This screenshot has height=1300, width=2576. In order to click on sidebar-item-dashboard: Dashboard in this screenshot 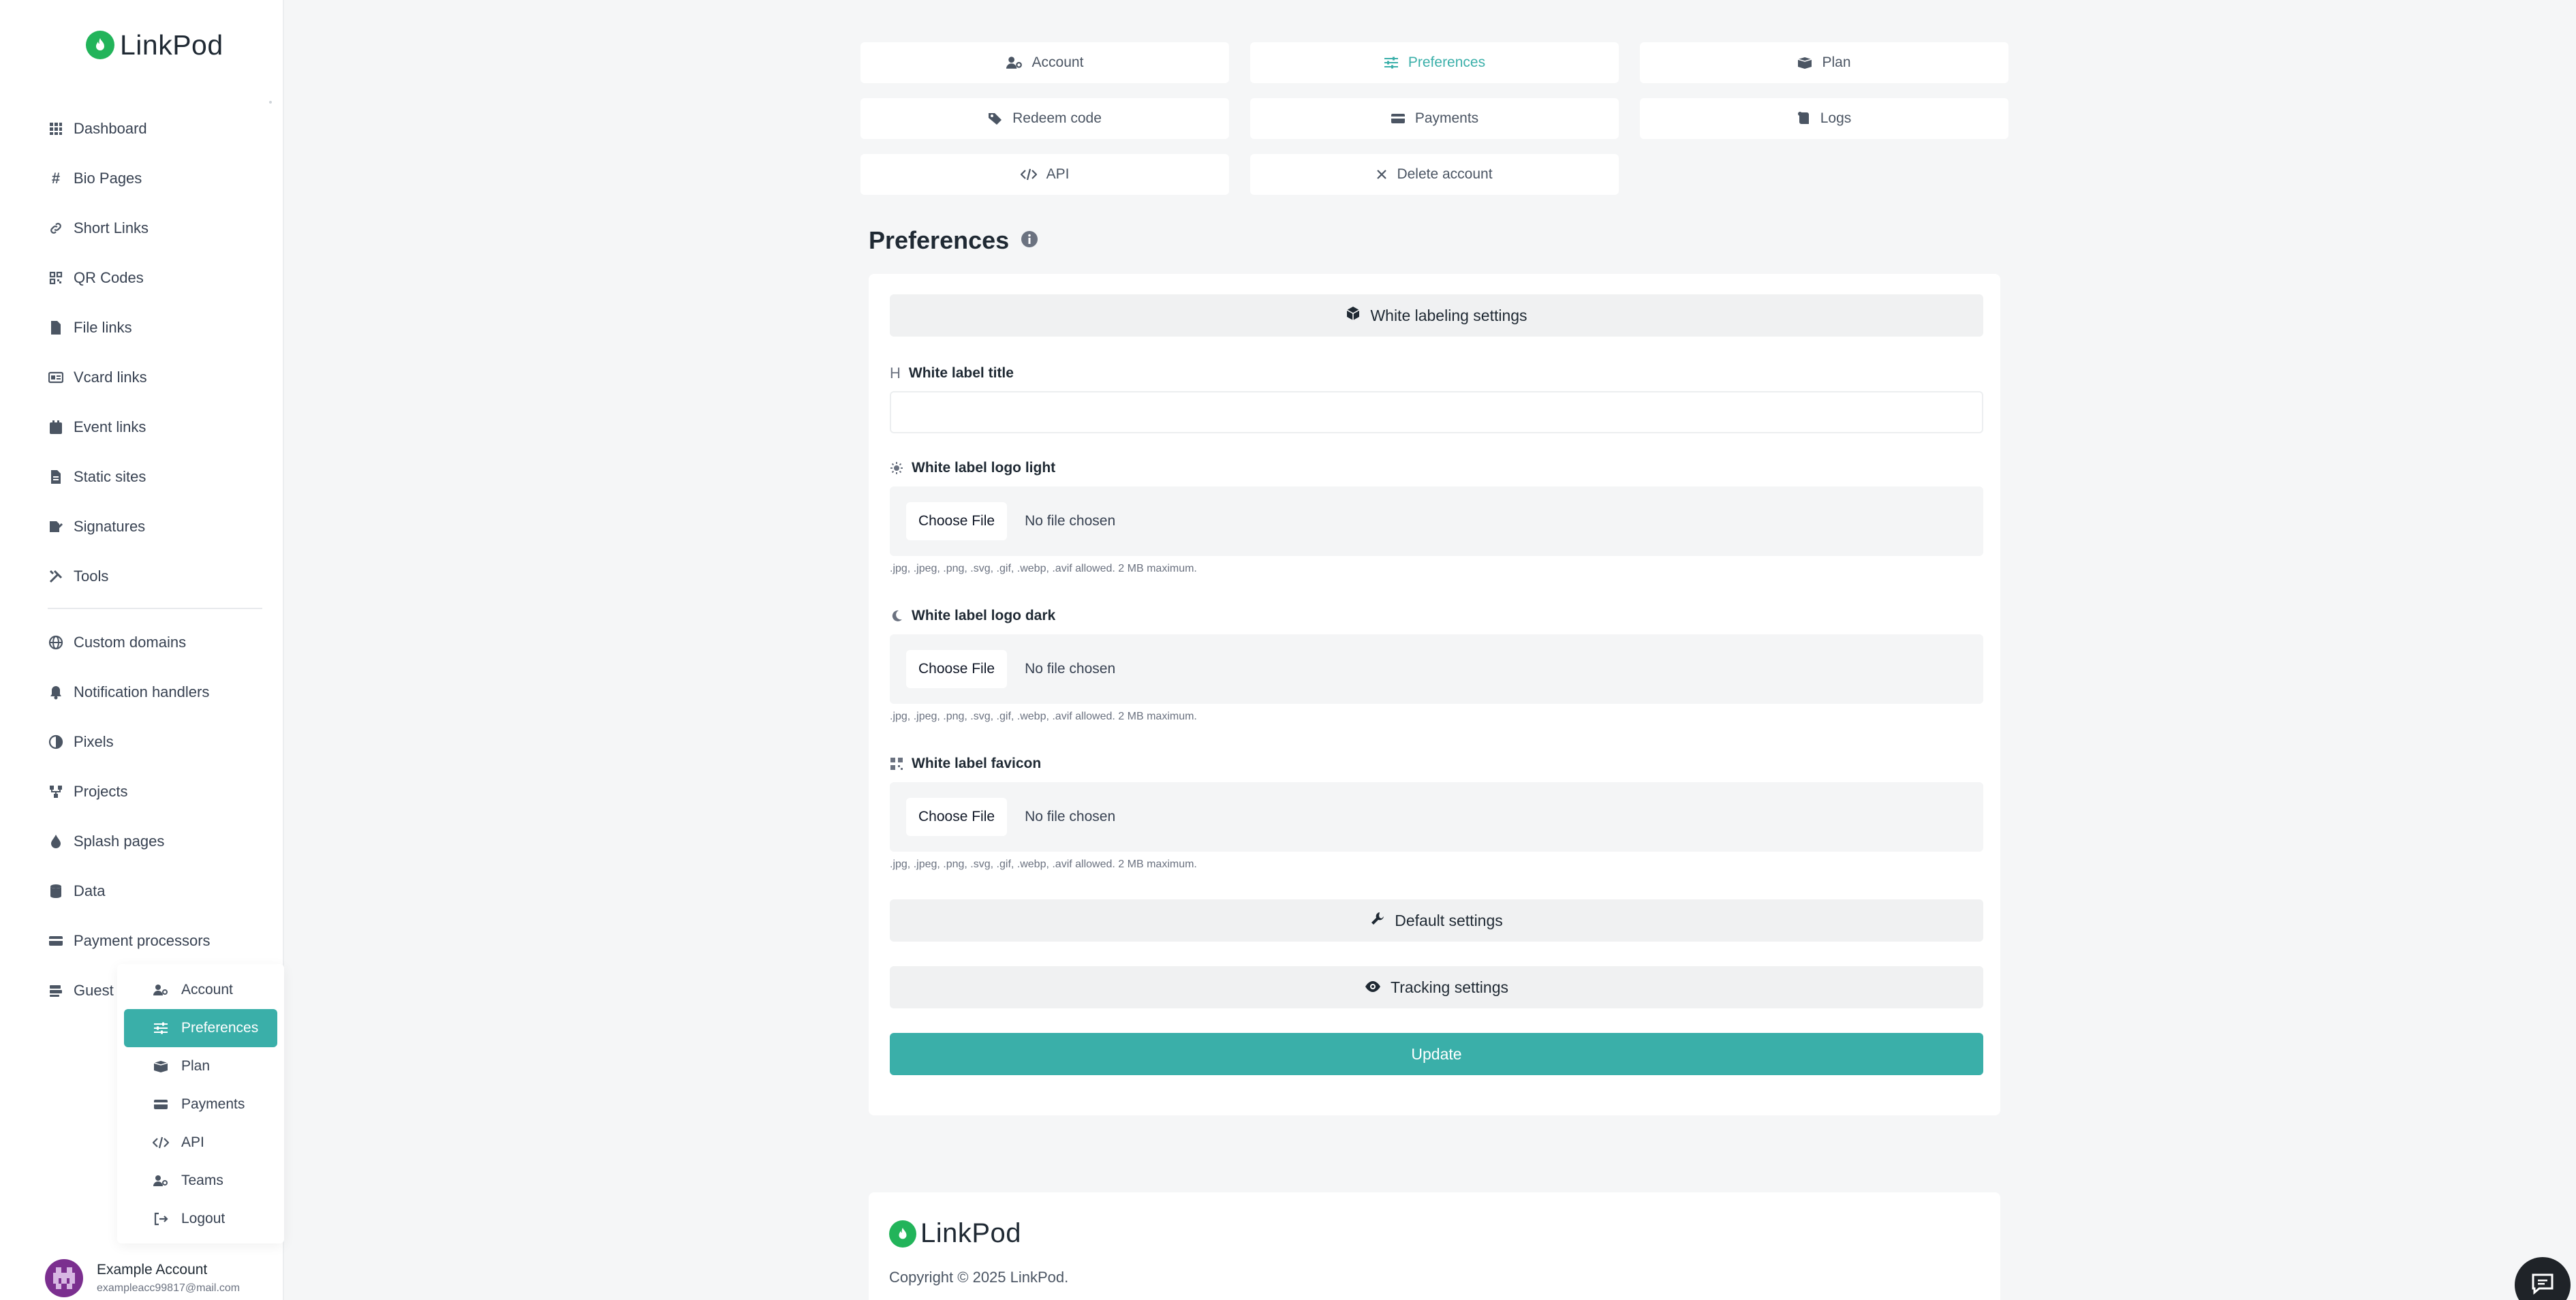, I will do `click(155, 128)`.